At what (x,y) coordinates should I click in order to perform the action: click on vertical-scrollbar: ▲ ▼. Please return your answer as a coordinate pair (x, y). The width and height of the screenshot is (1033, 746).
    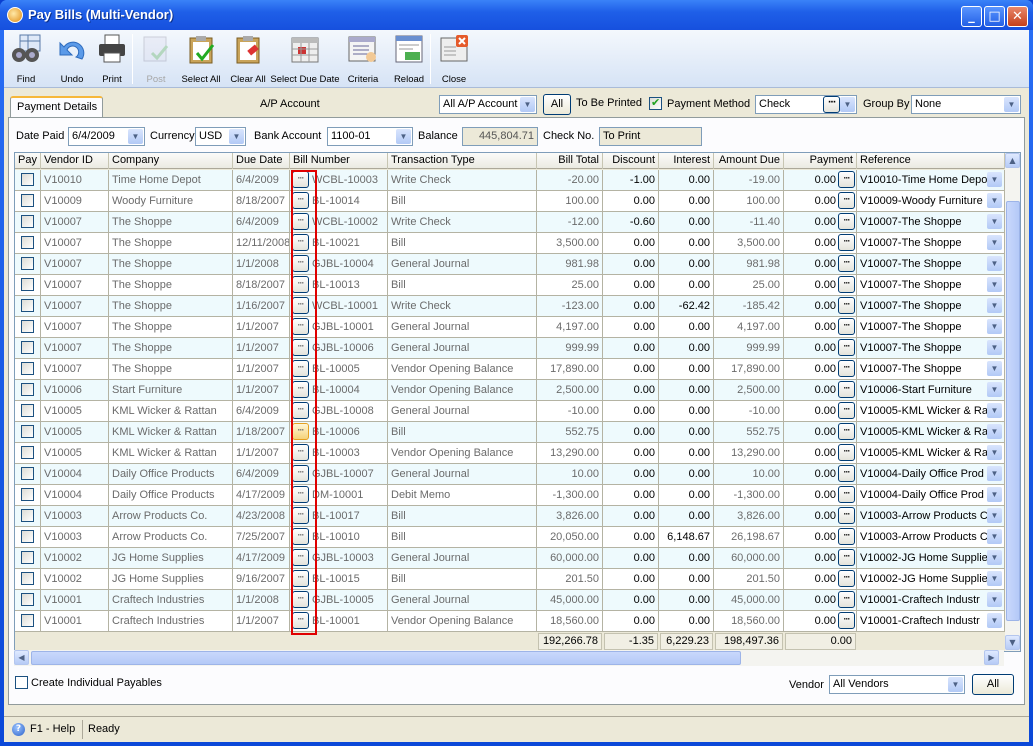
    Looking at the image, I should click on (1012, 402).